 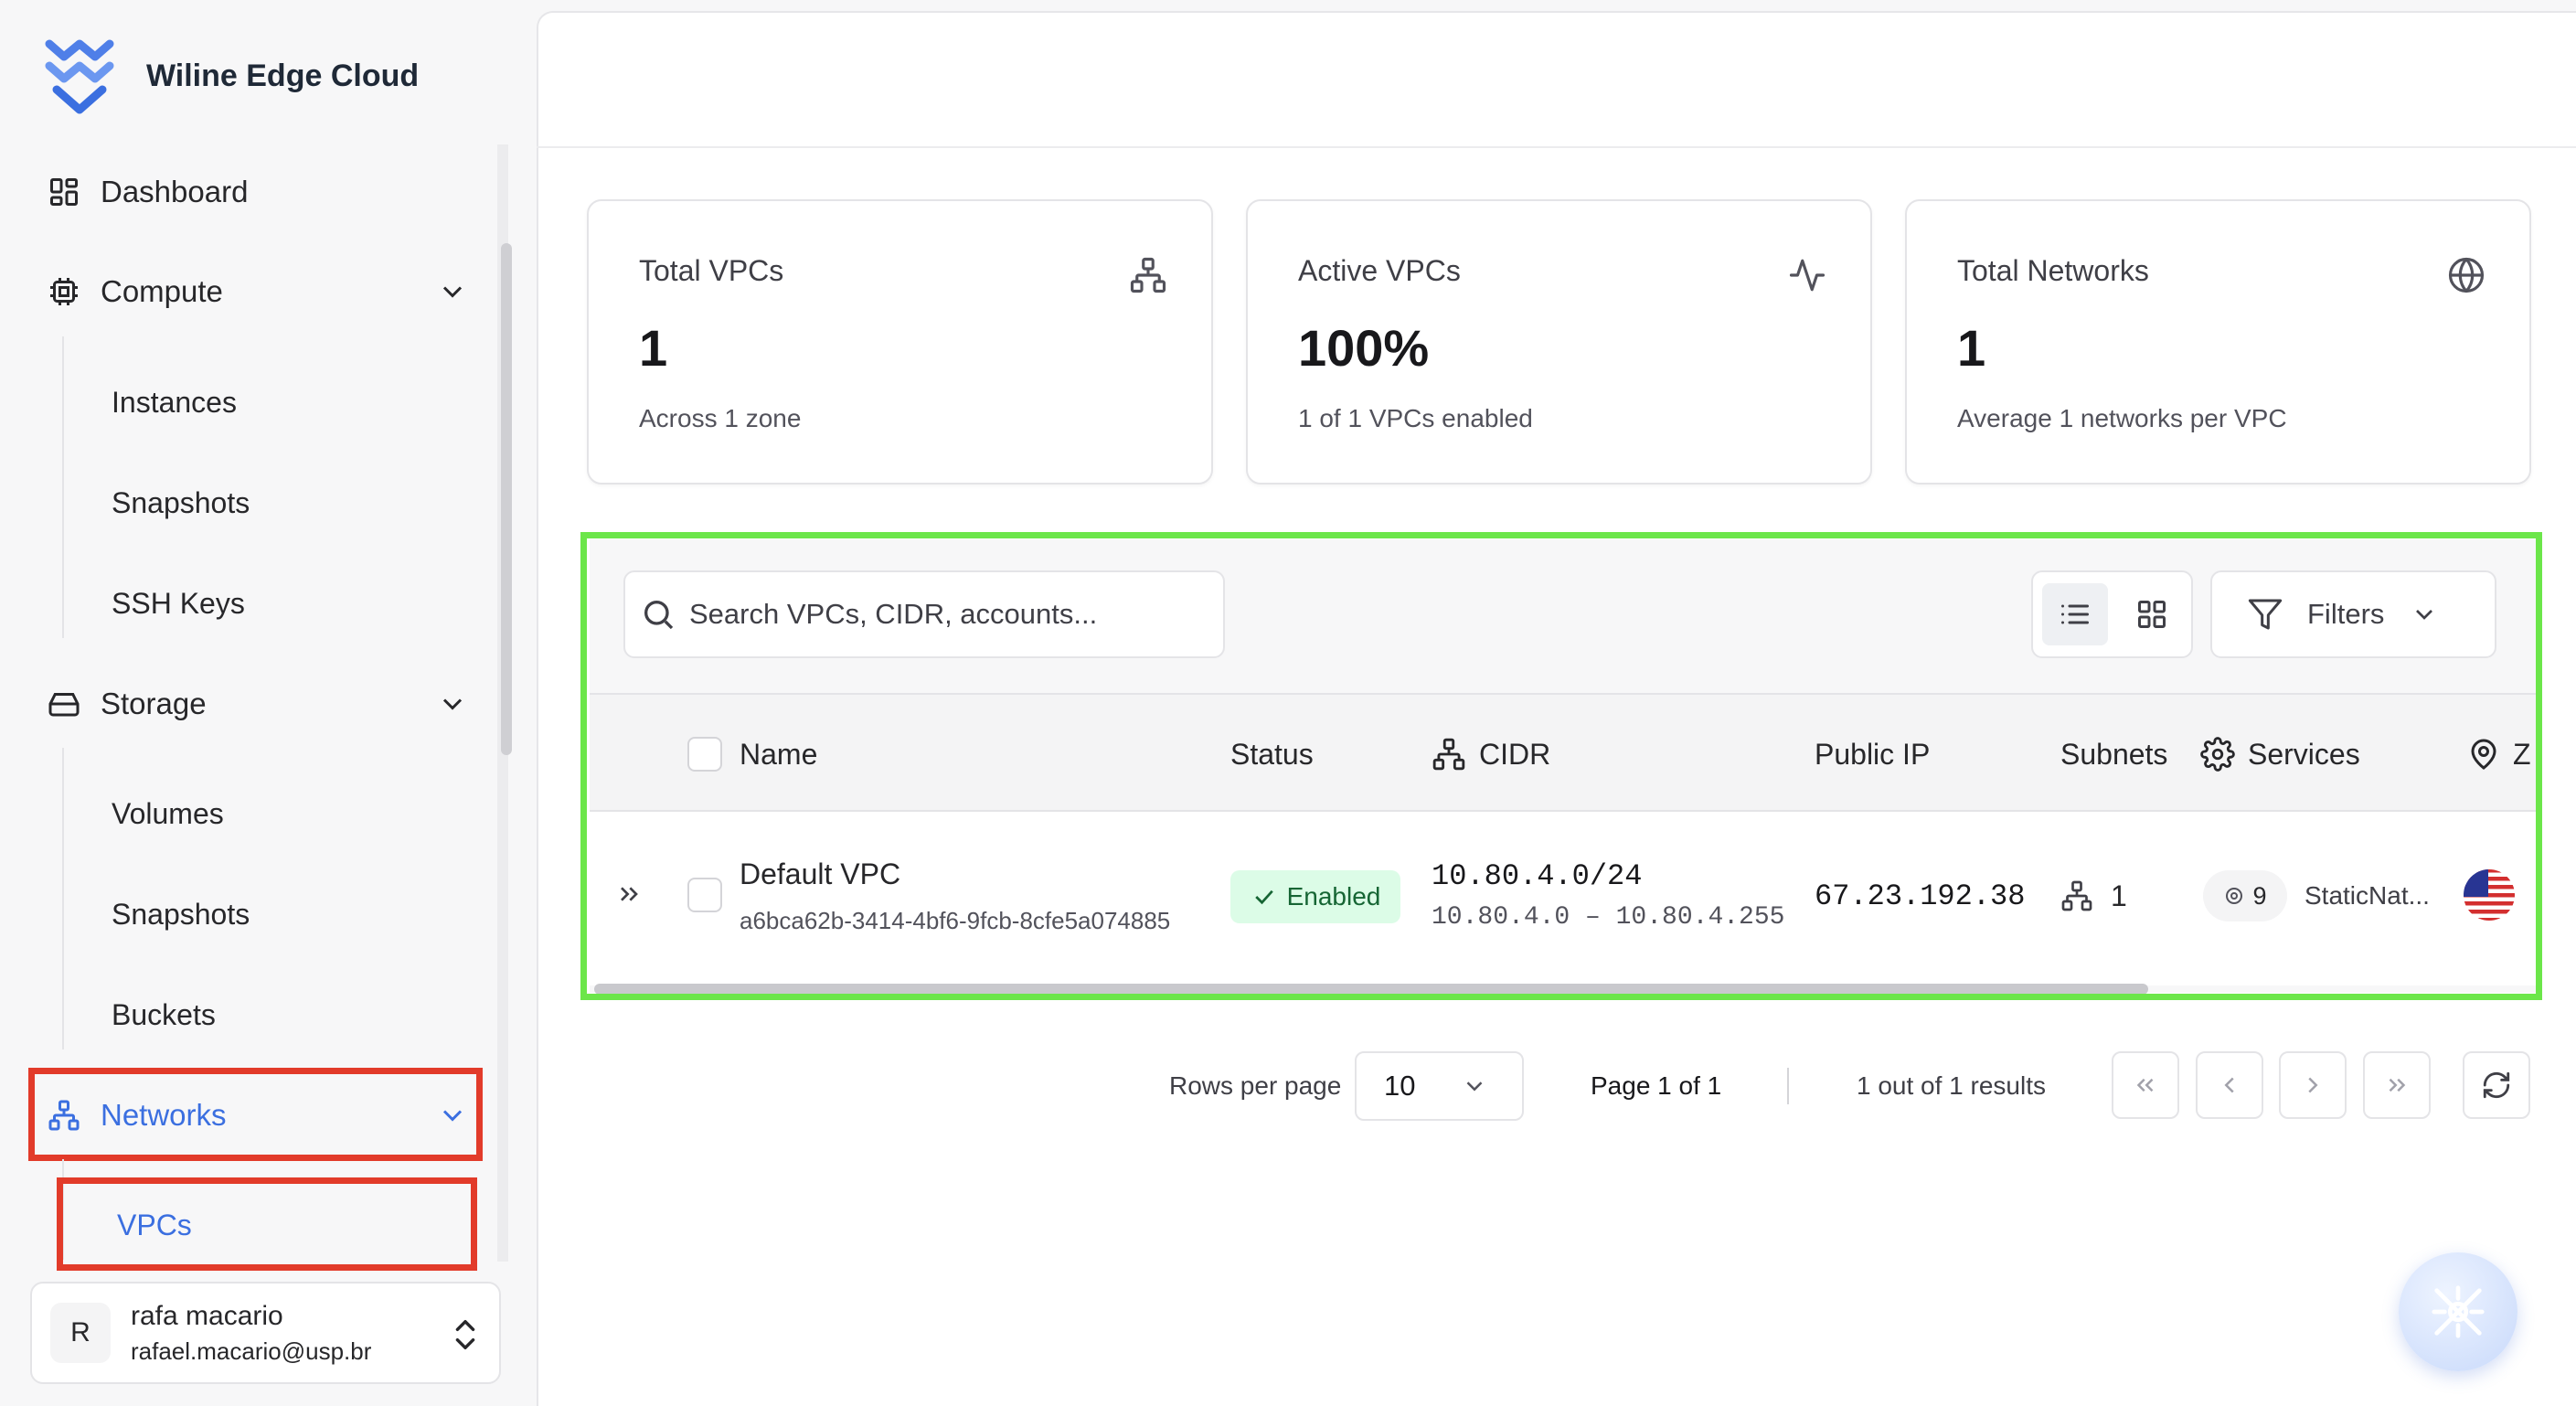 What do you see at coordinates (79, 77) in the screenshot?
I see `logo-icon` at bounding box center [79, 77].